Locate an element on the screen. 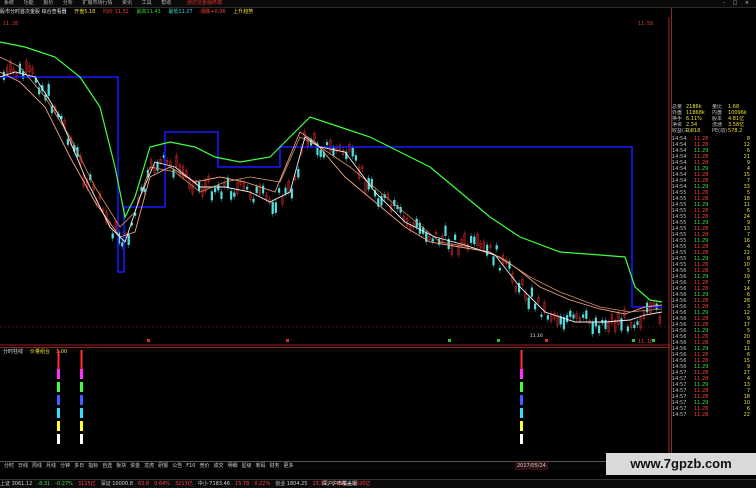 Image resolution: width=756 pixels, height=488 pixels. status-item: -0.27% is located at coordinates (64, 484).